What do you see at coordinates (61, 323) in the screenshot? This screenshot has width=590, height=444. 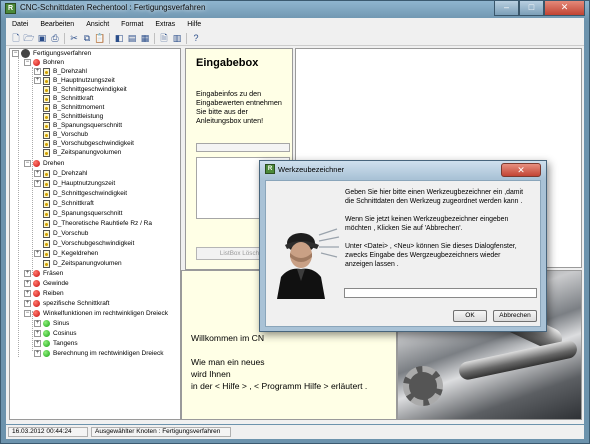 I see `tree-item-label: Sinus` at bounding box center [61, 323].